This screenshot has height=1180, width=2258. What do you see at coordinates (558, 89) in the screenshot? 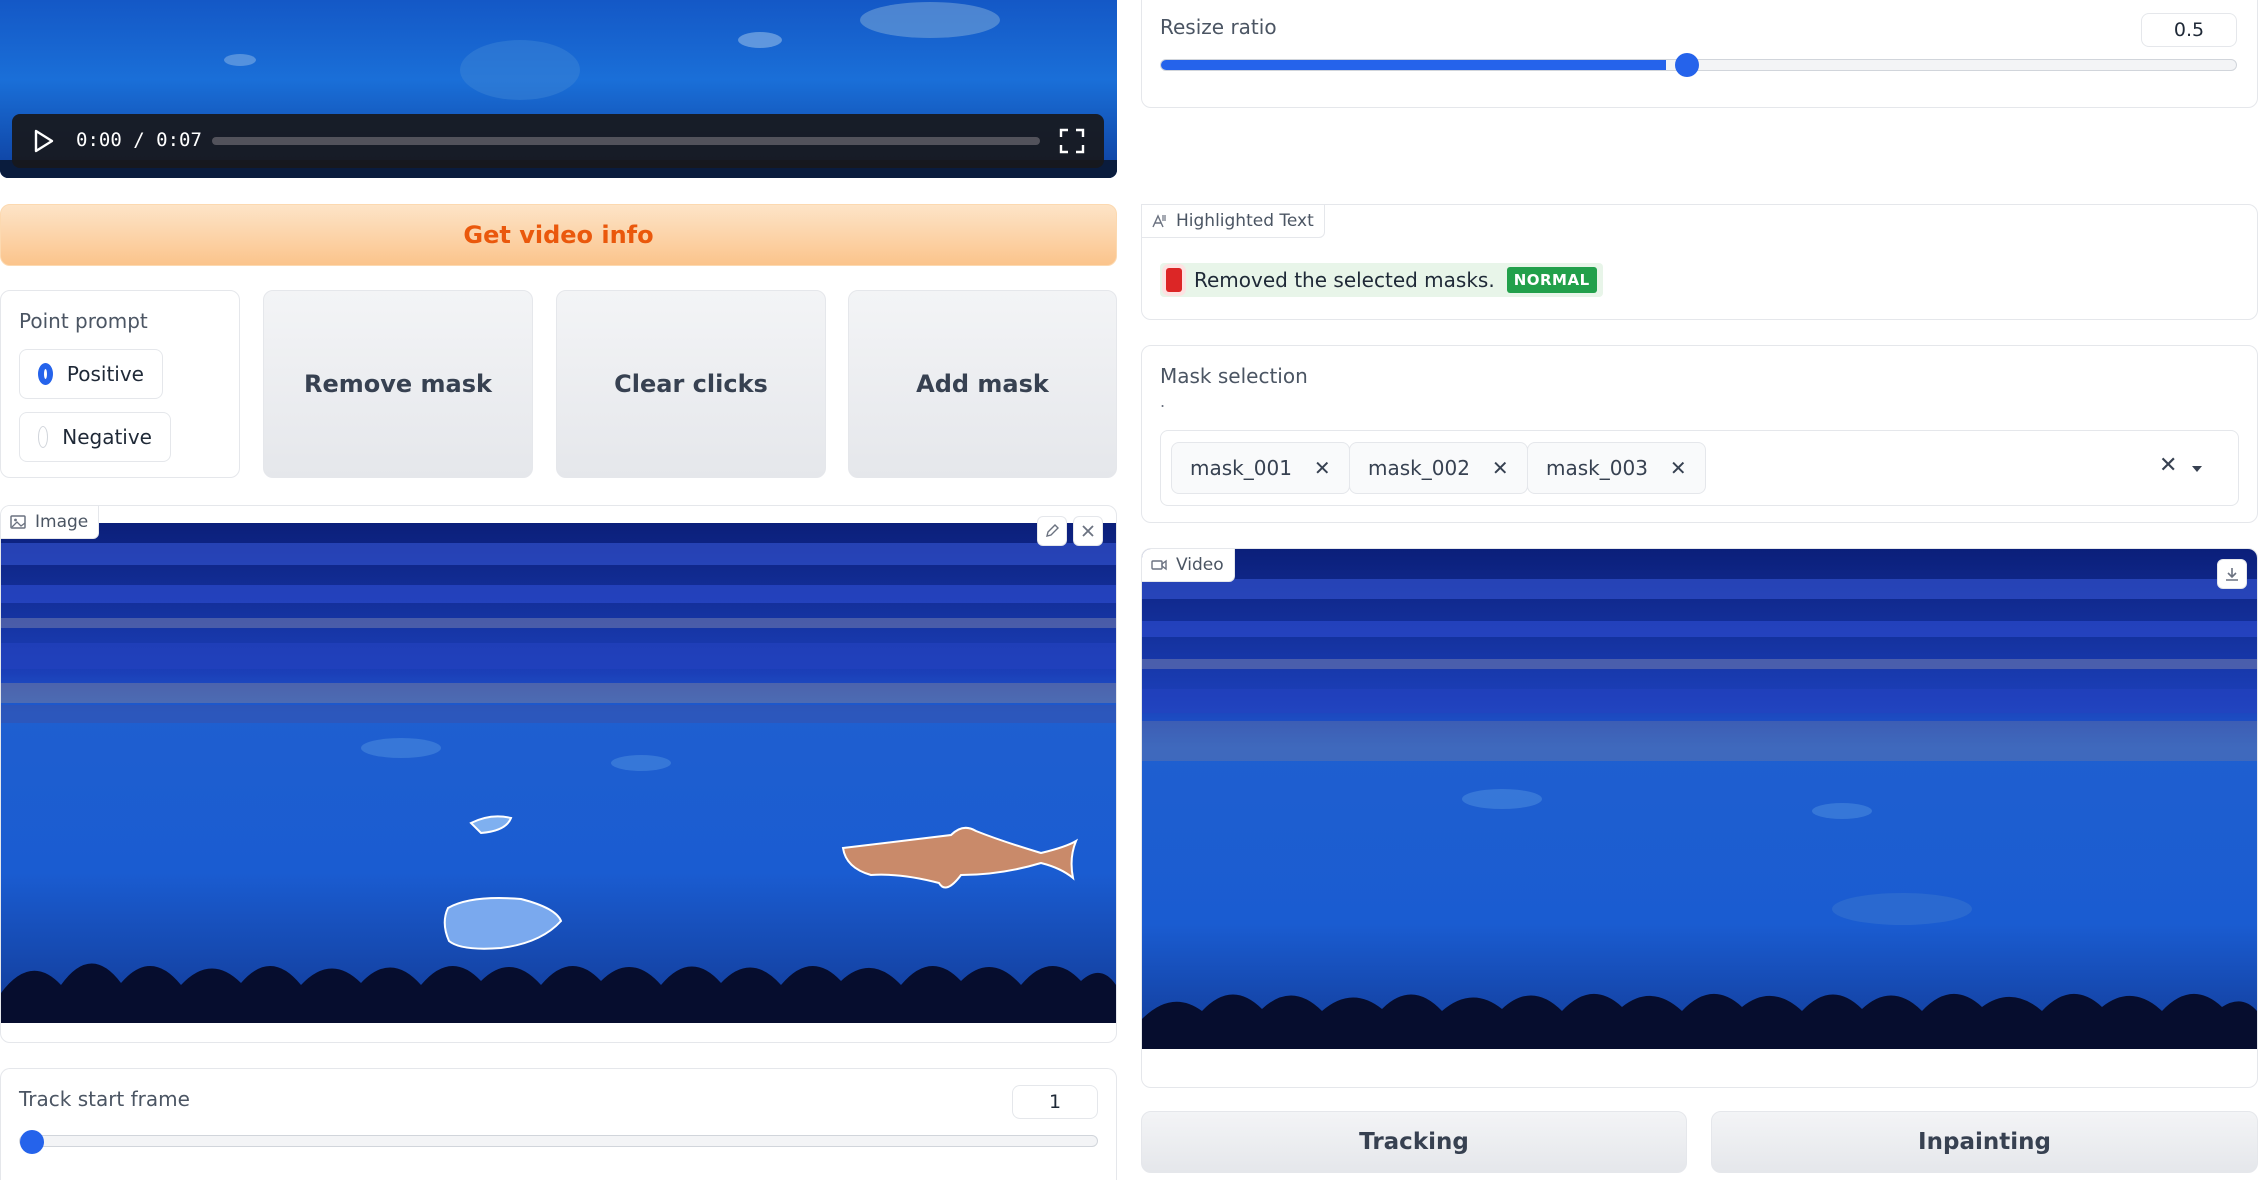
I see `video-player: 0:00 / 0:07` at bounding box center [558, 89].